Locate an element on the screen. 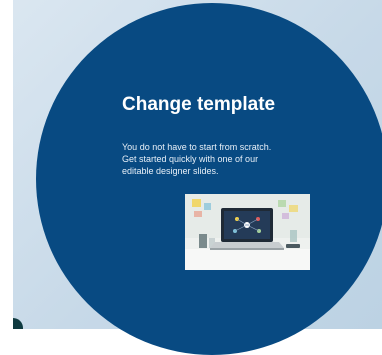 Image resolution: width=382 pixels, height=355 pixels. slide-title: Change template is located at coordinates (199, 104).